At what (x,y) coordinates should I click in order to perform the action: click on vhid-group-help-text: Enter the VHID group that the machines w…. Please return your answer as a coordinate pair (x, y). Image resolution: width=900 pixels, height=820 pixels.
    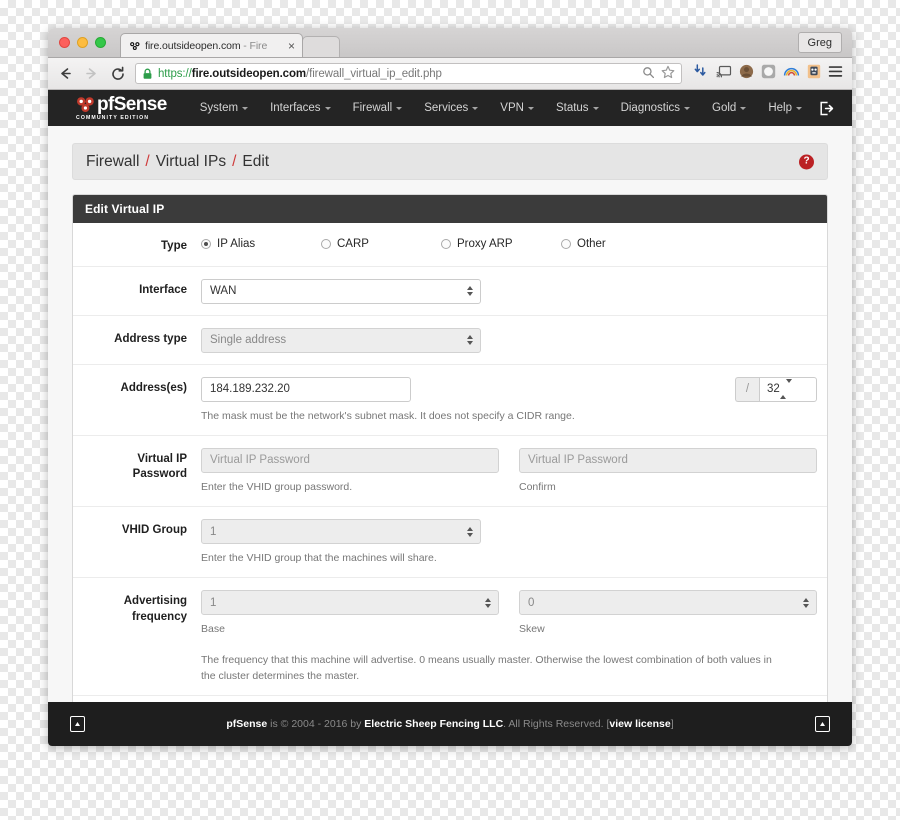
    Looking at the image, I should click on (319, 558).